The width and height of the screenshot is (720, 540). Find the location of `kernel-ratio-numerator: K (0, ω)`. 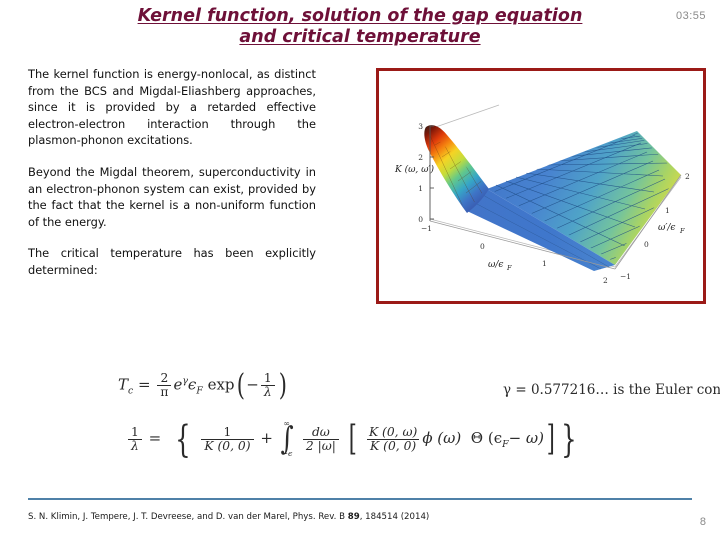

kernel-ratio-numerator: K (0, ω) is located at coordinates (393, 431).